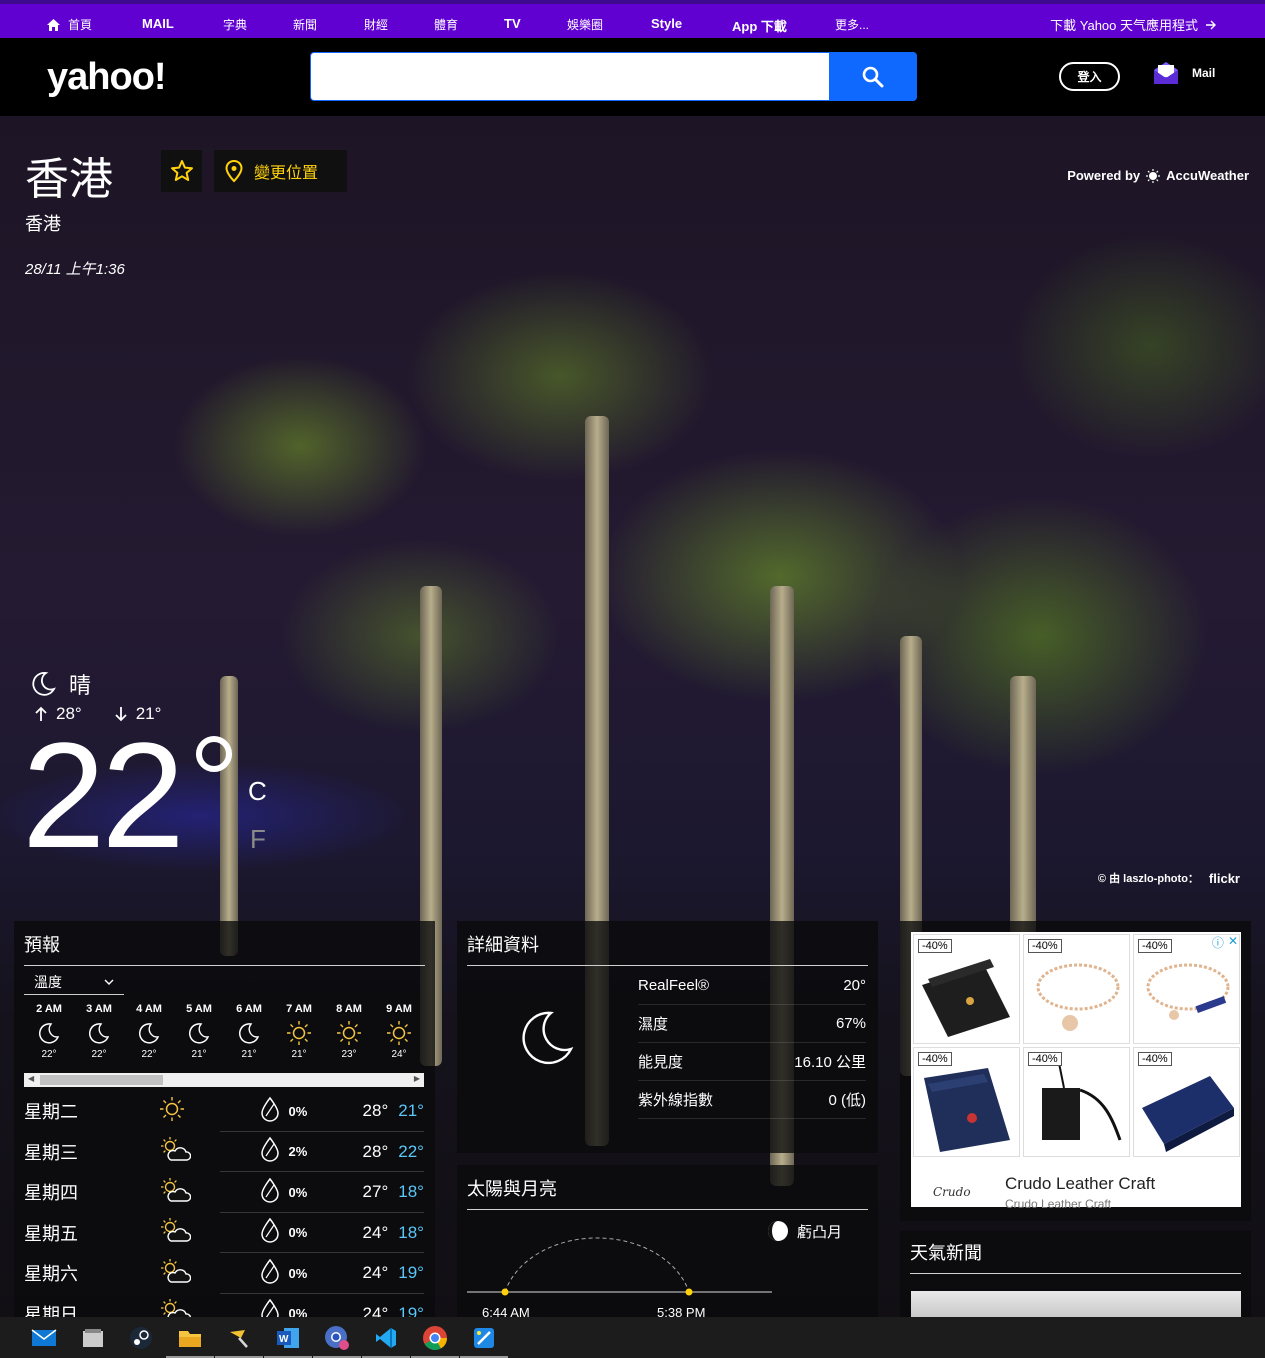 The width and height of the screenshot is (1265, 1358). I want to click on sun-moon-panel: 太陽與月亮 虧凸月 6:44 AM 5:38 PM, so click(667, 1245).